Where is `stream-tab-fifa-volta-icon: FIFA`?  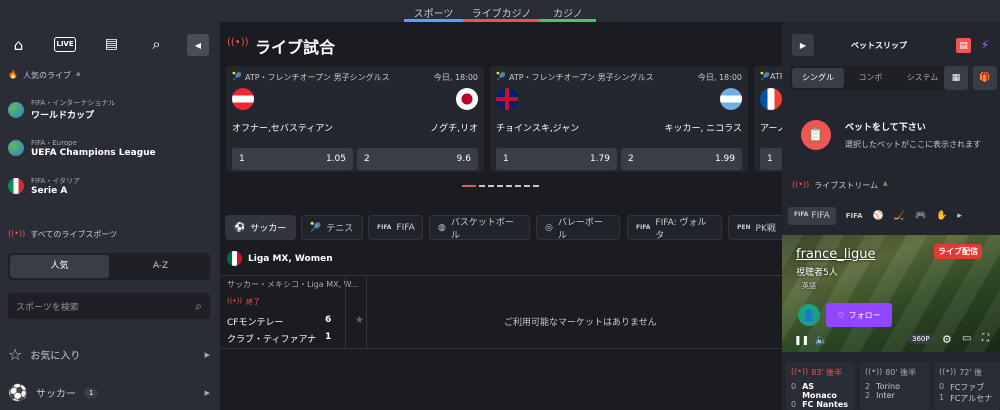
stream-tab-fifa-volta-icon: FIFA is located at coordinates (854, 216).